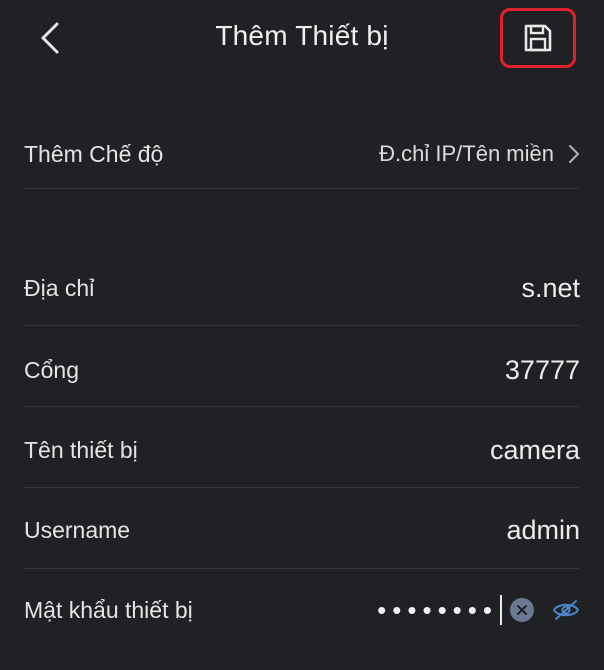 This screenshot has width=604, height=670. I want to click on address-label: Địa chỉ, so click(59, 287).